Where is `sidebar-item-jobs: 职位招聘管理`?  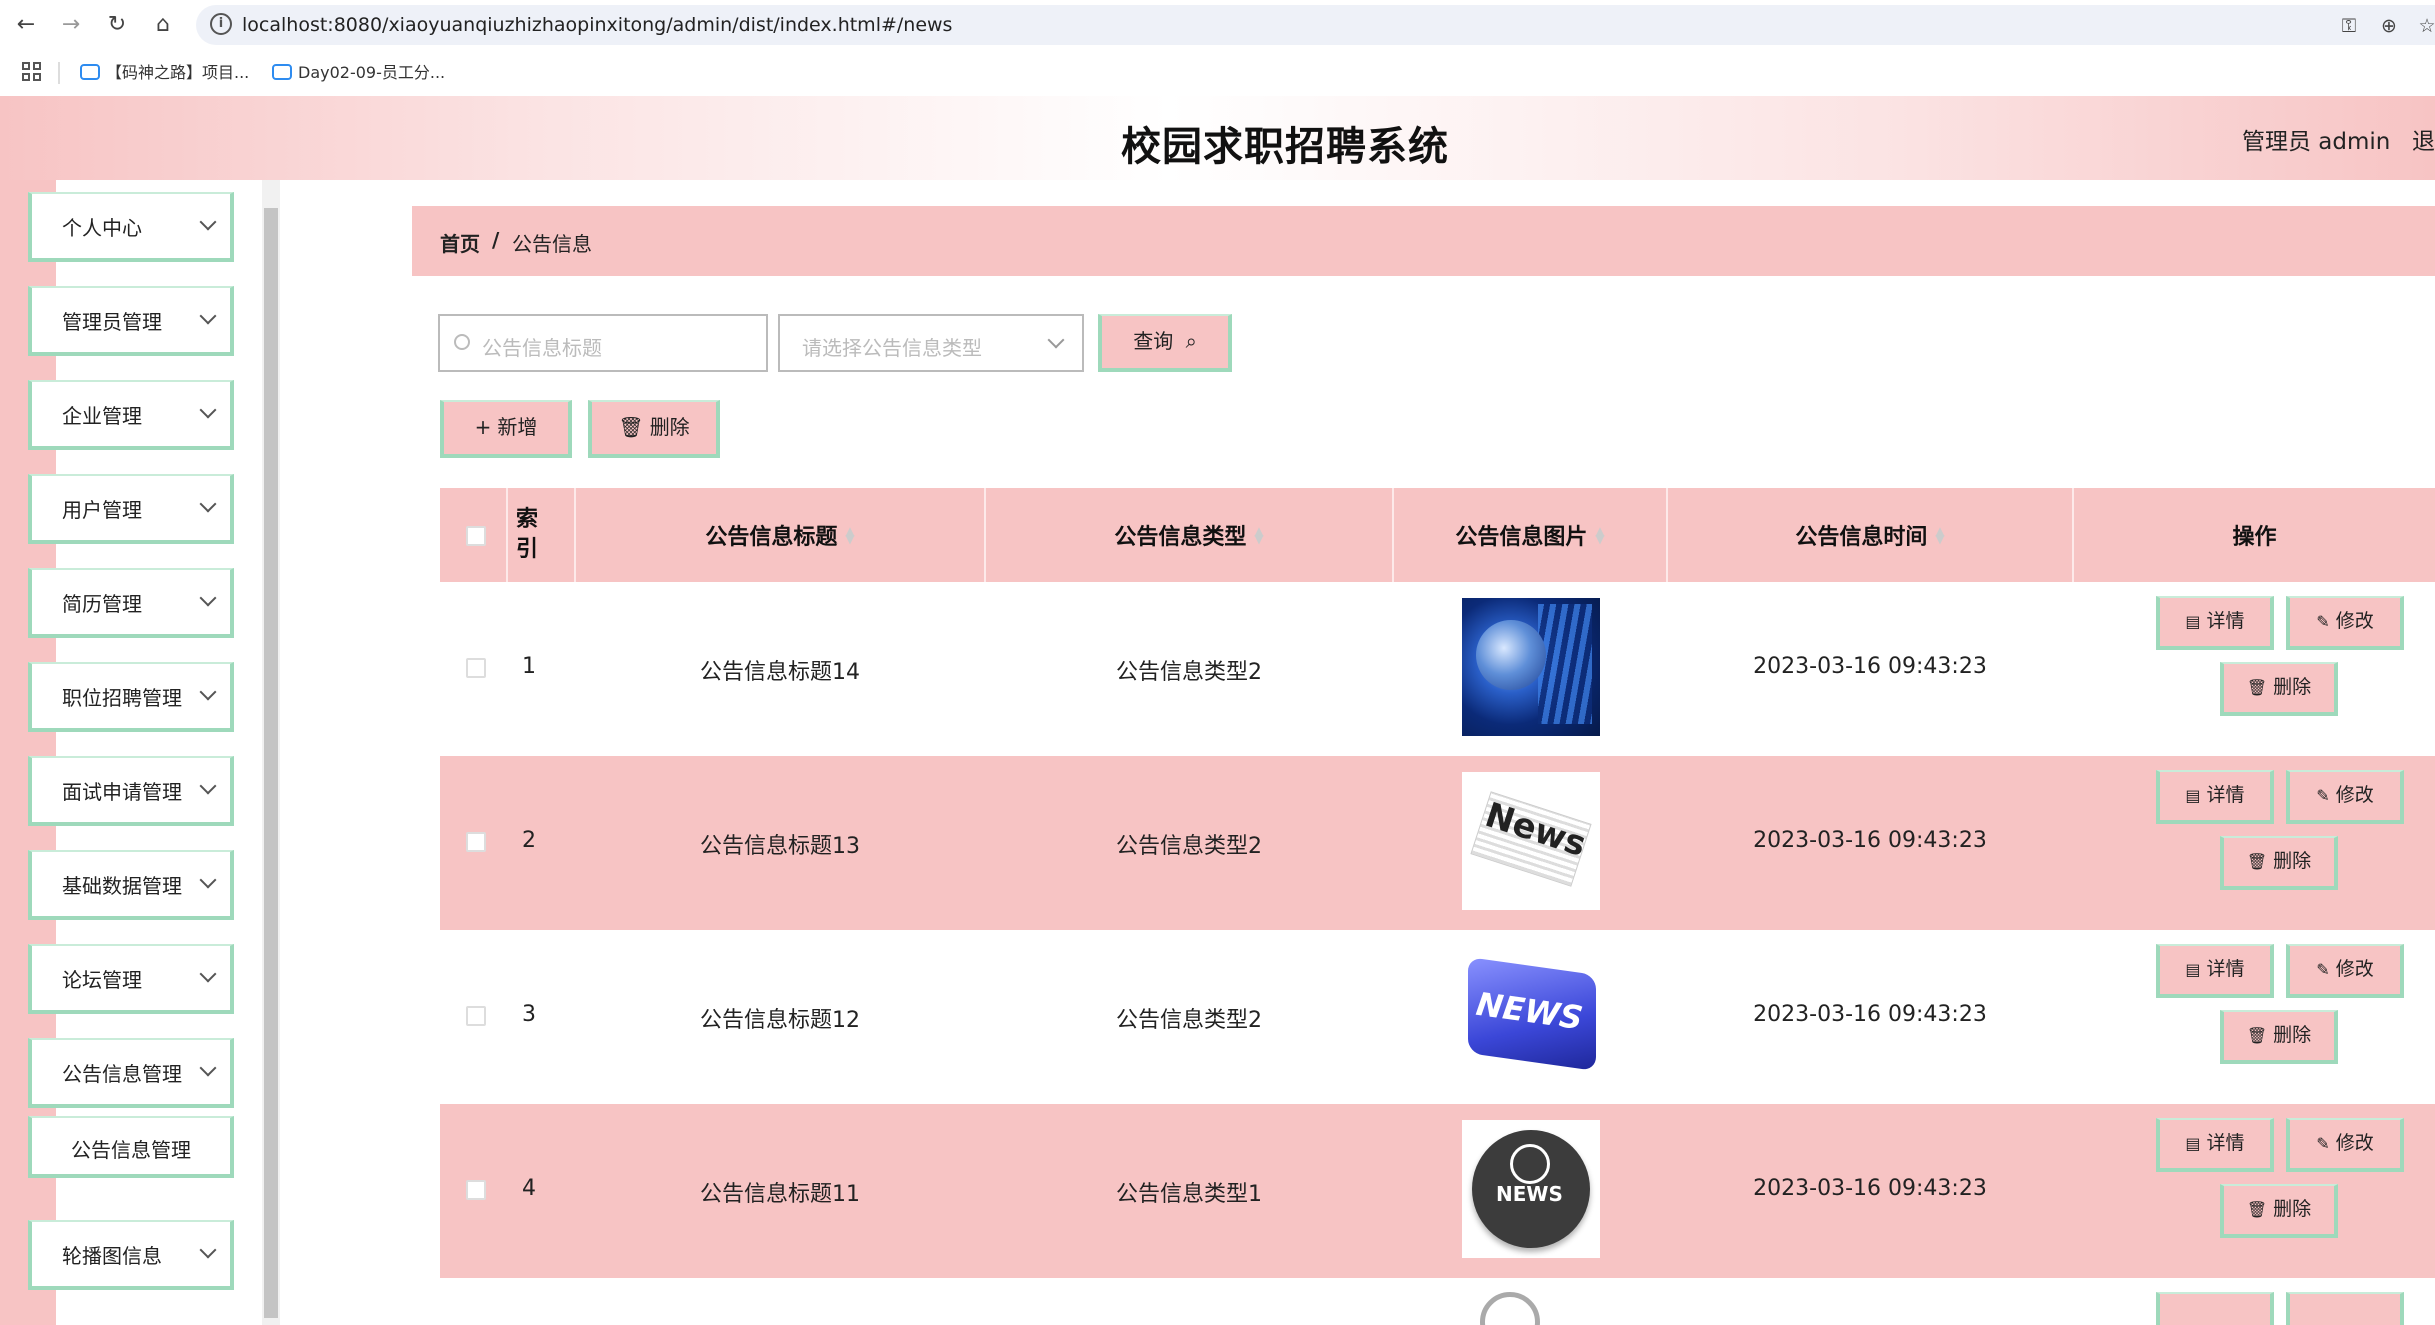
sidebar-item-jobs: 职位招聘管理 is located at coordinates (131, 697).